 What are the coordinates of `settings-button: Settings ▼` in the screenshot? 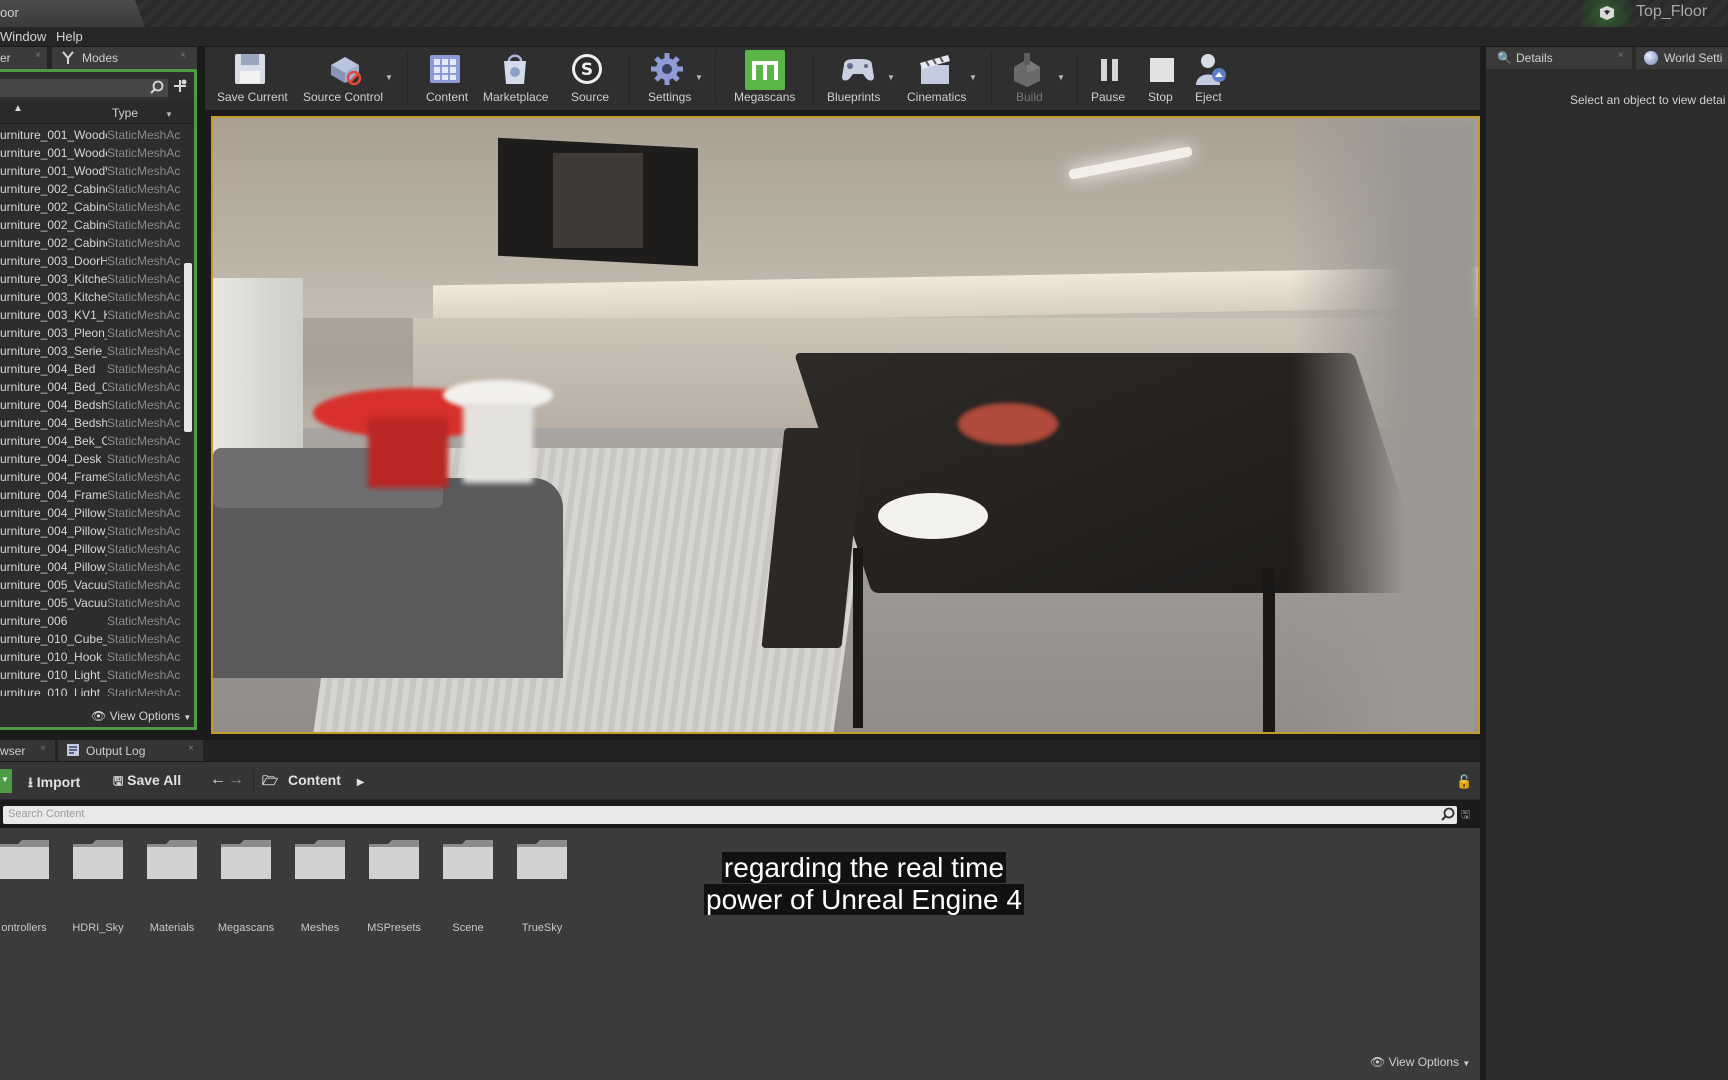 It's located at (671, 78).